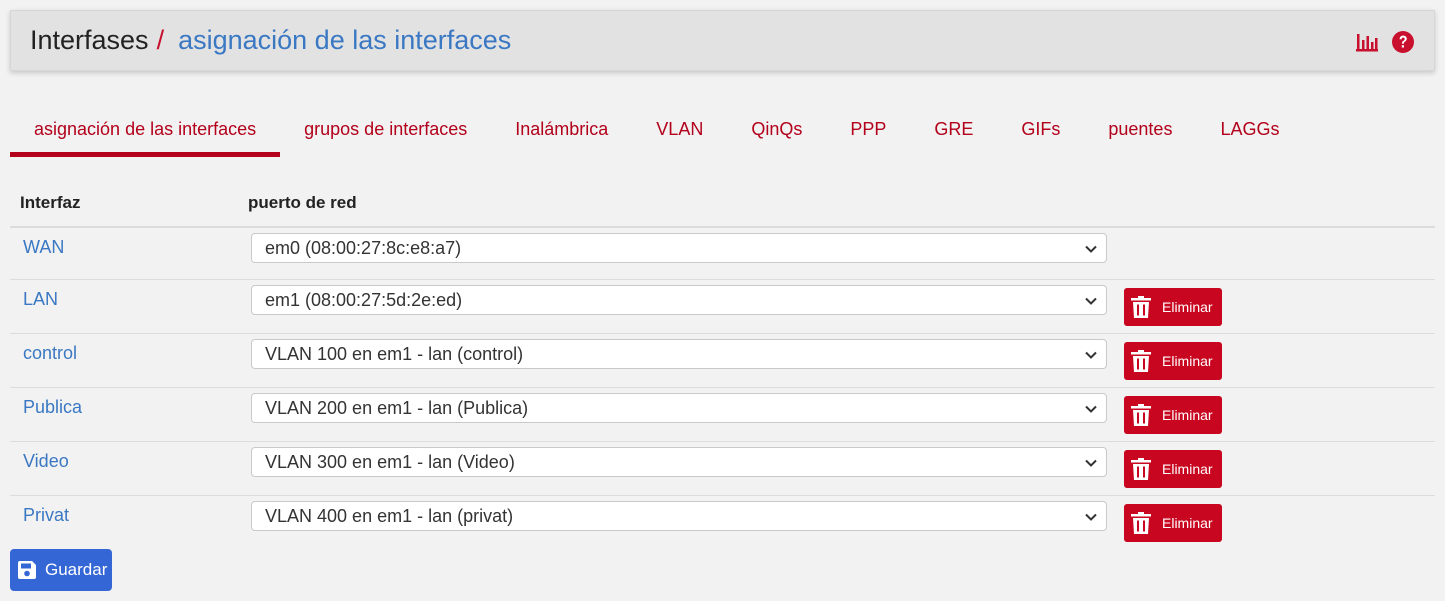  I want to click on header-icons, so click(1385, 42).